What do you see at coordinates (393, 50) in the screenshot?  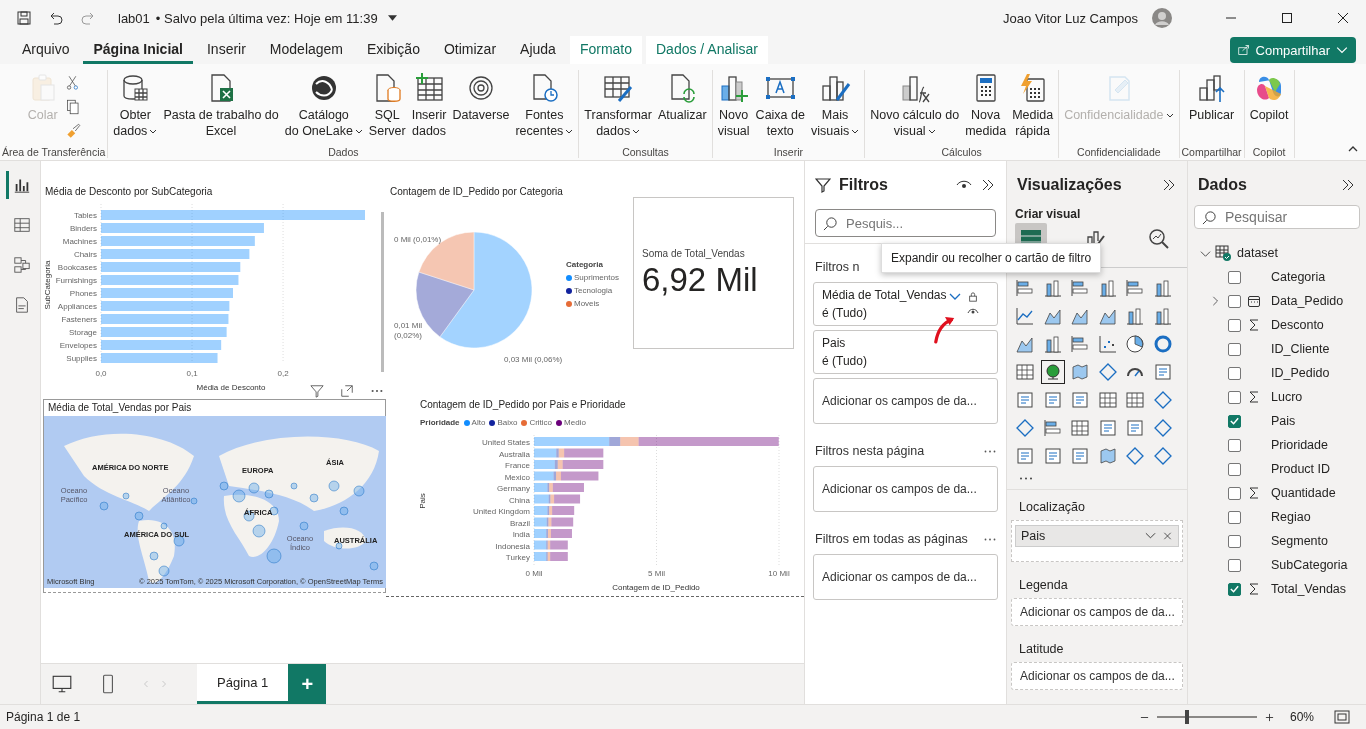 I see `menu-tab: Exibição` at bounding box center [393, 50].